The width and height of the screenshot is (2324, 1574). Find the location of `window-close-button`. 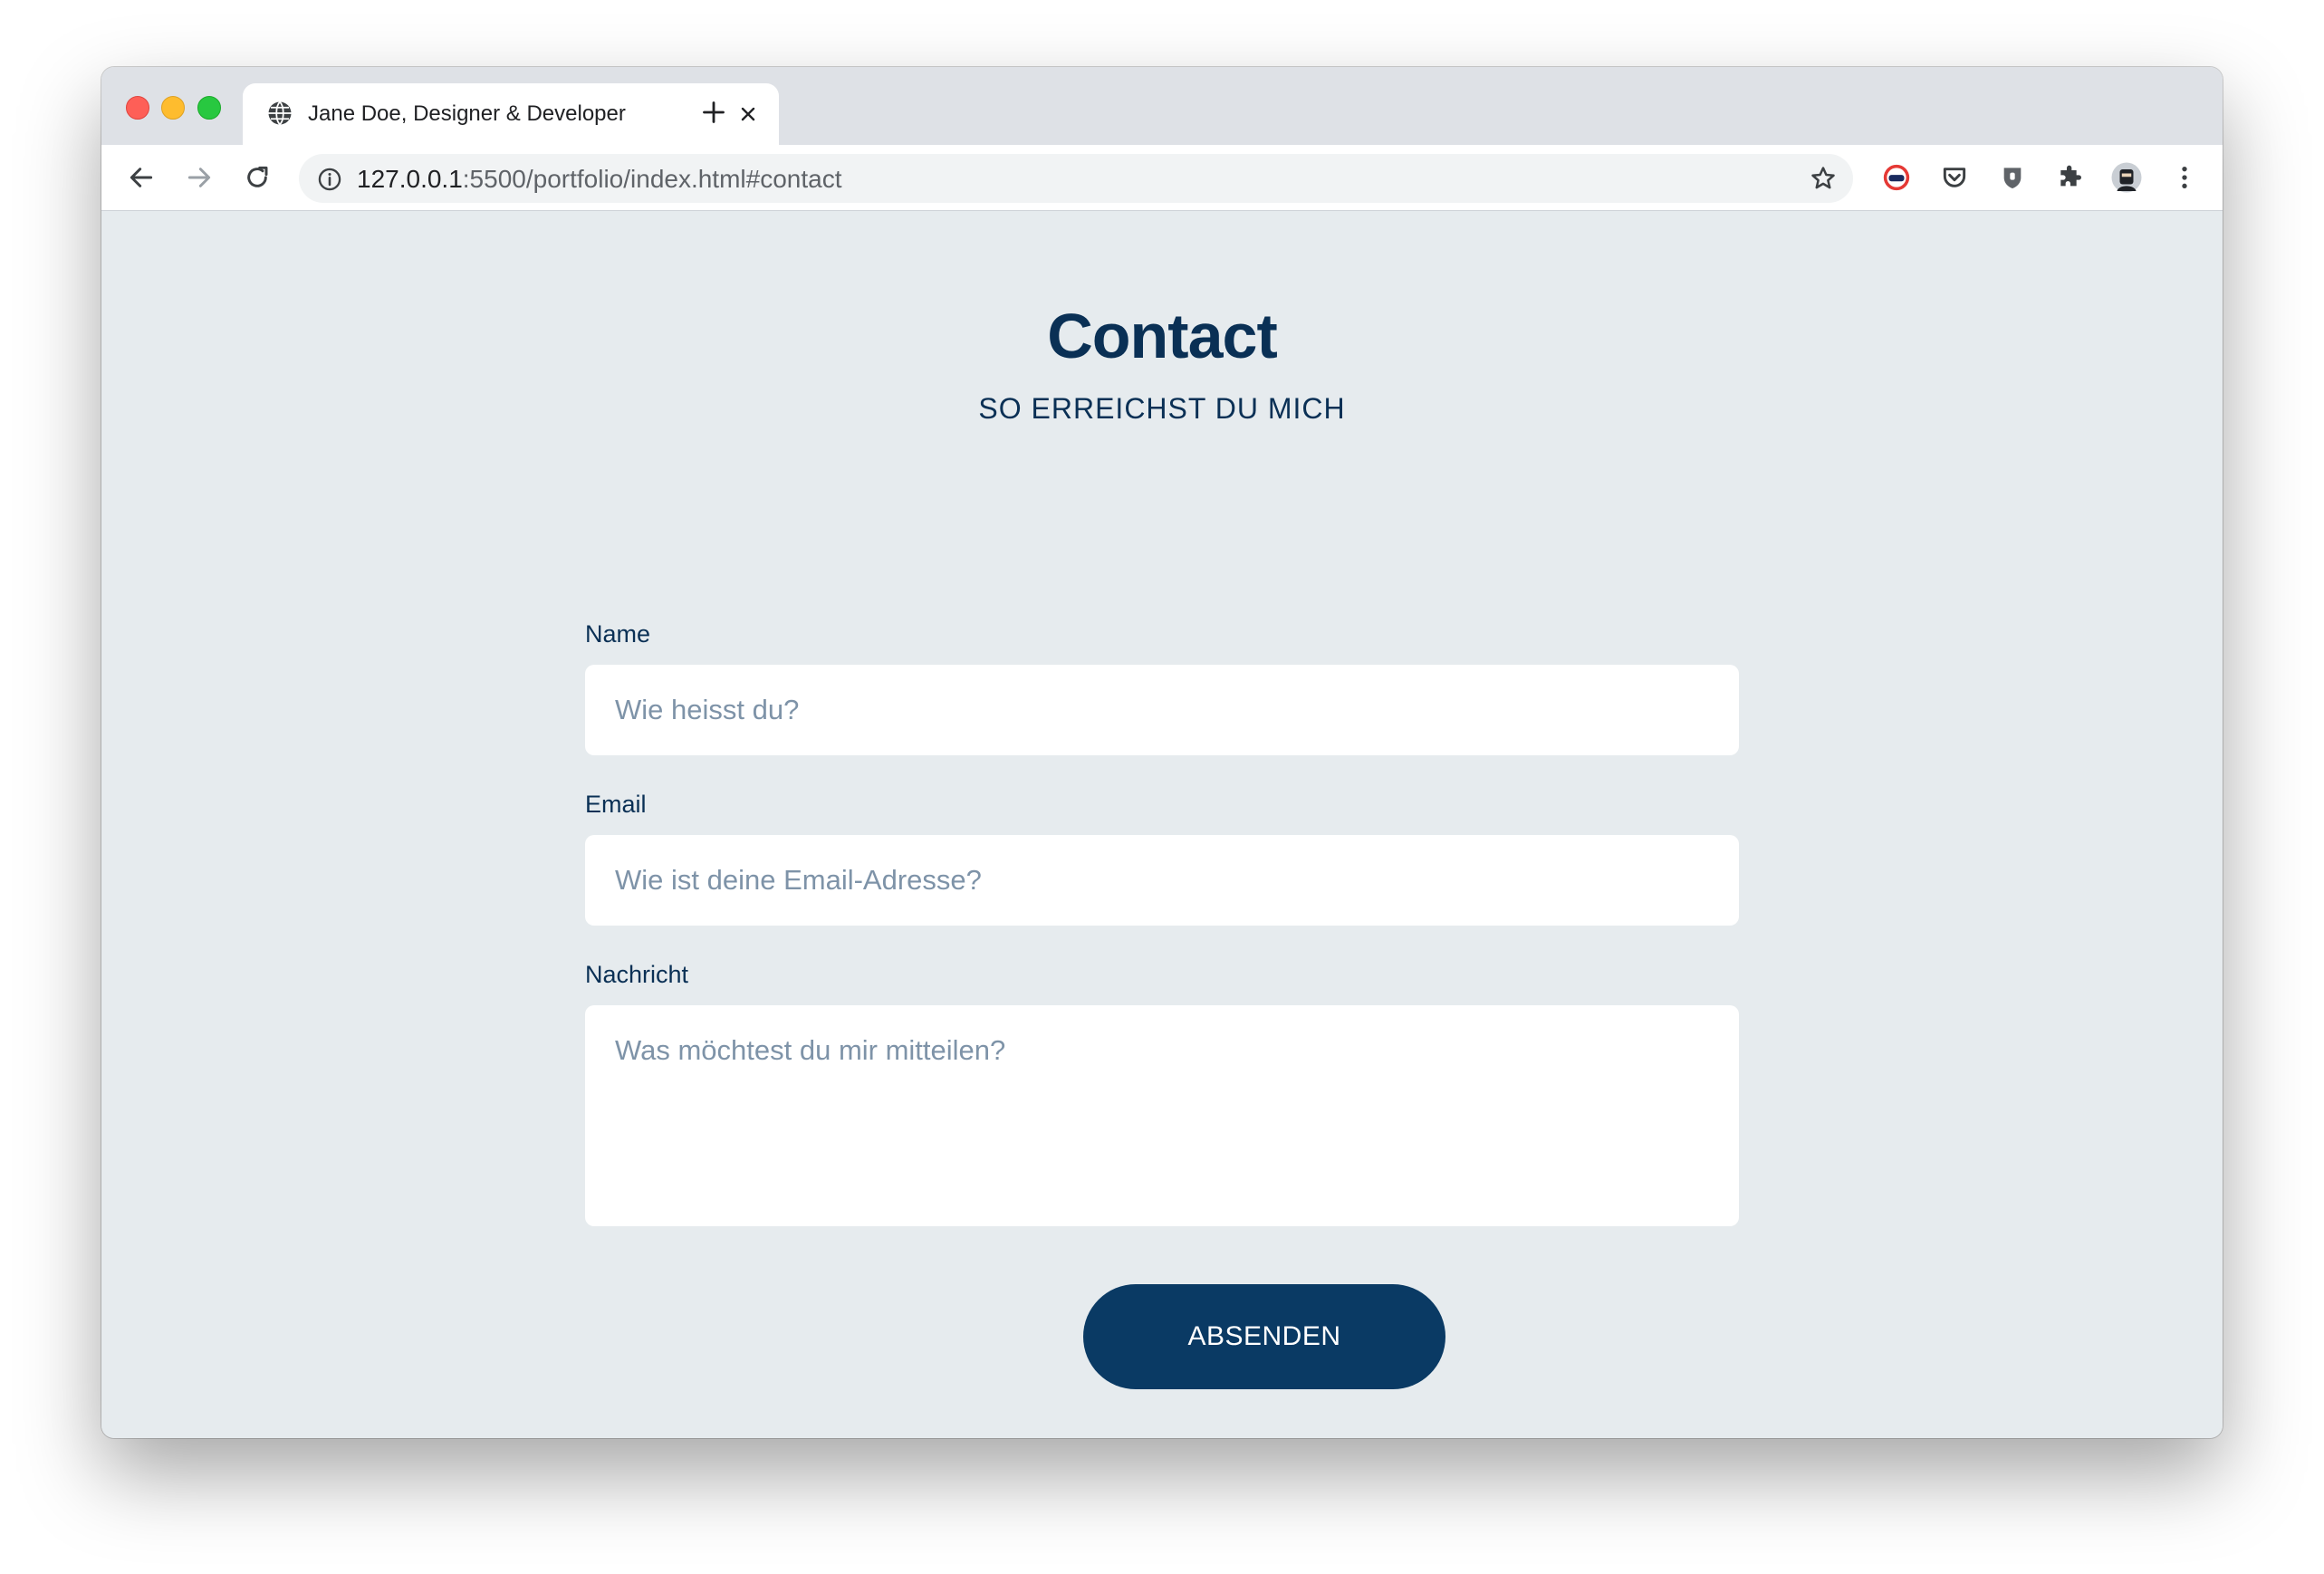

window-close-button is located at coordinates (137, 108).